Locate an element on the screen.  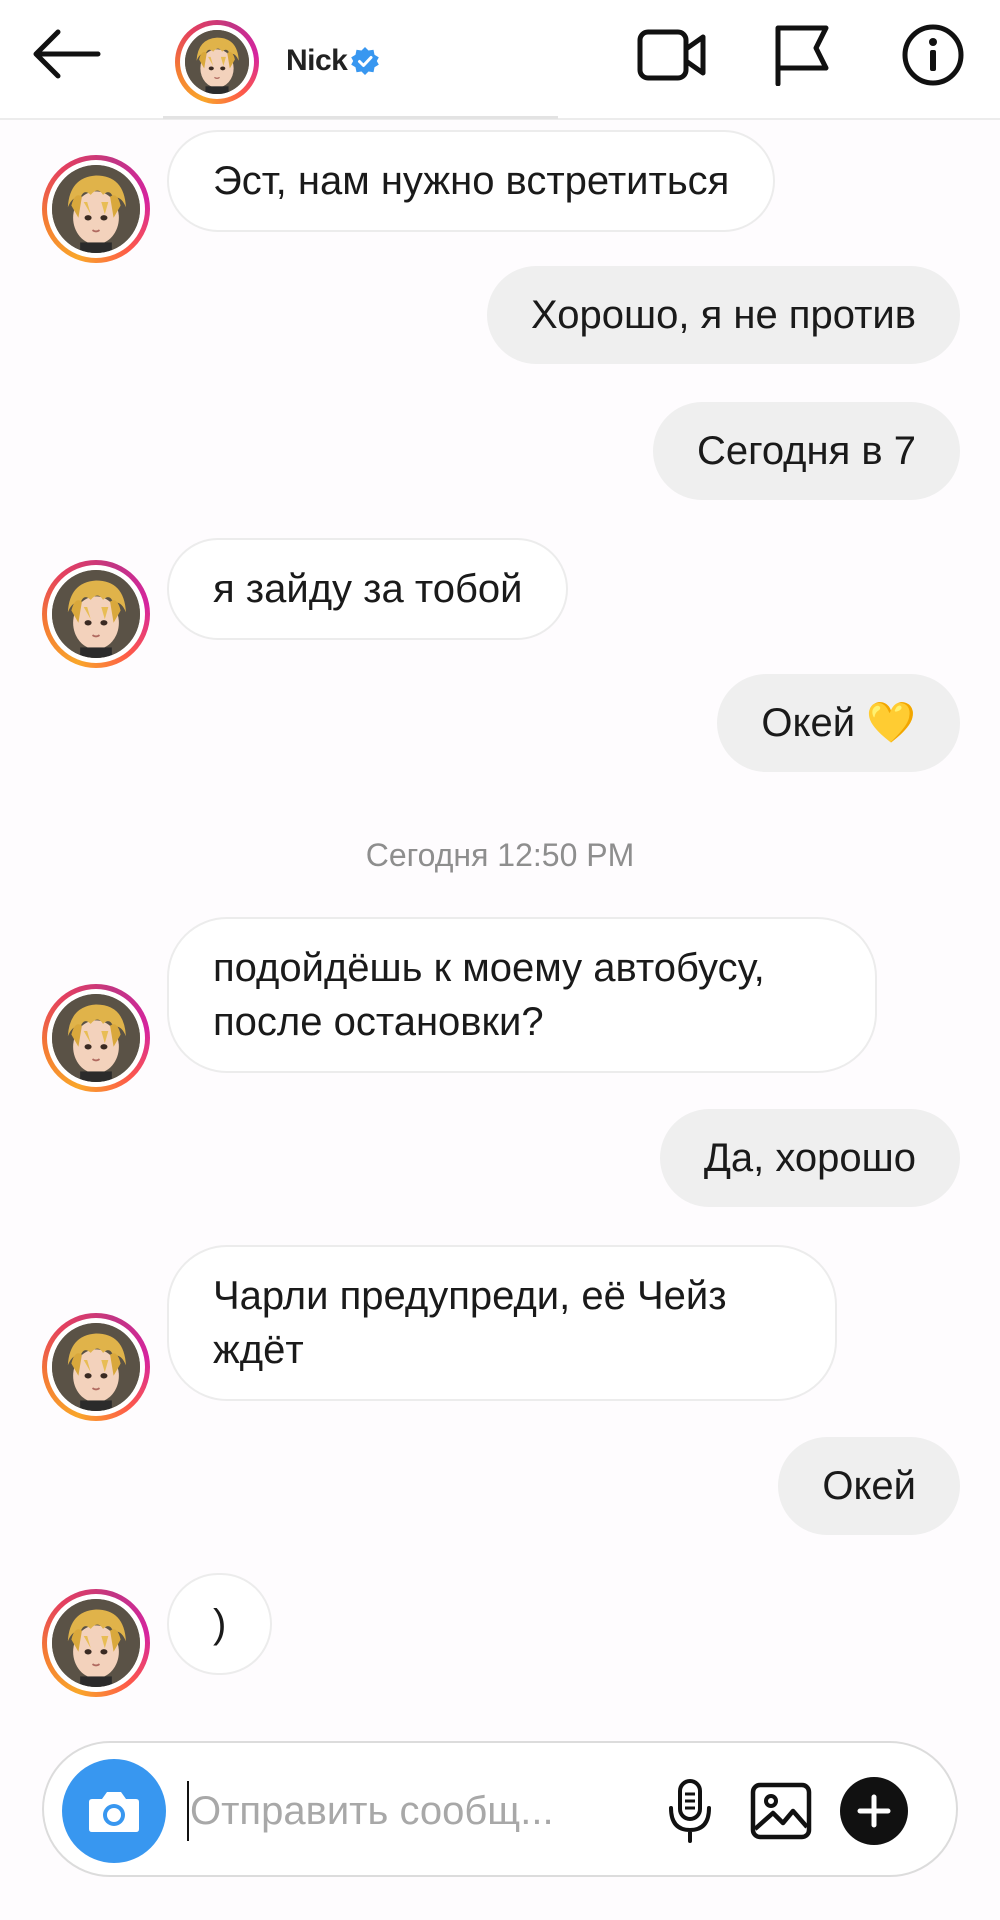
message-outgoing: Окей is located at coordinates (869, 1486).